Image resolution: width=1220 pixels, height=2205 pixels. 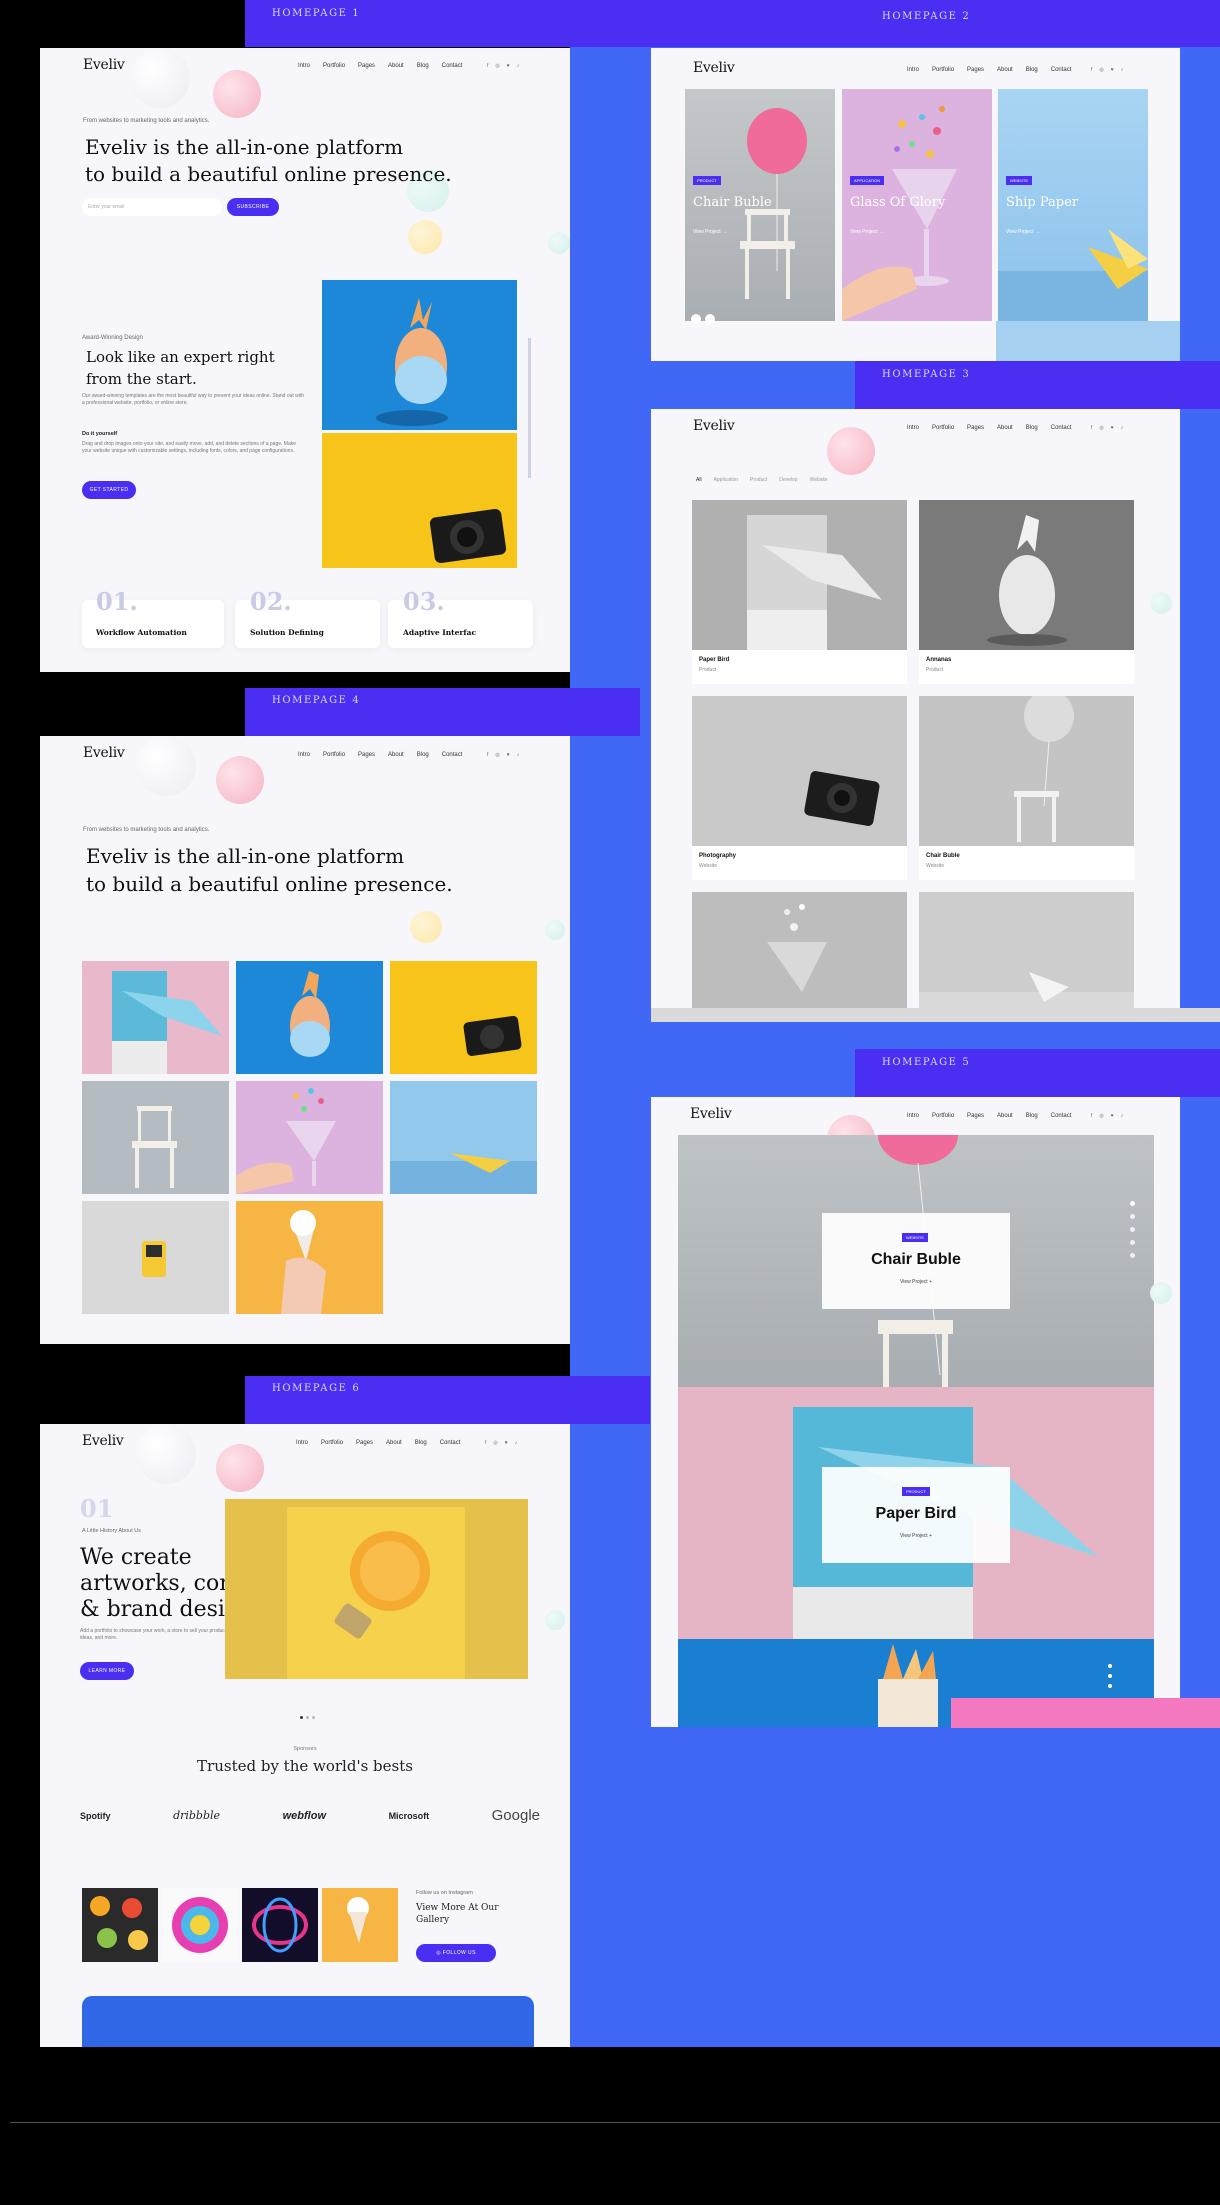 I want to click on filter-application: Application, so click(x=726, y=480).